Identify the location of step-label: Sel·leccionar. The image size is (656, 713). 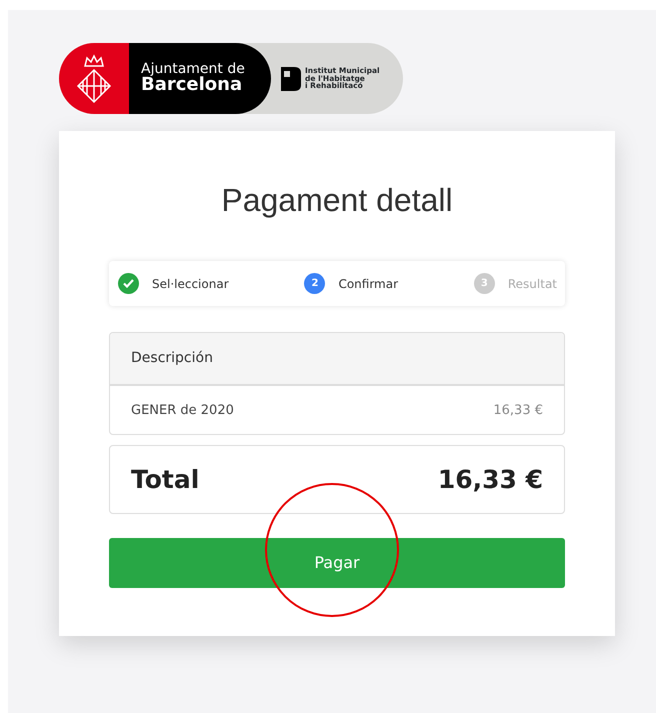
(190, 284).